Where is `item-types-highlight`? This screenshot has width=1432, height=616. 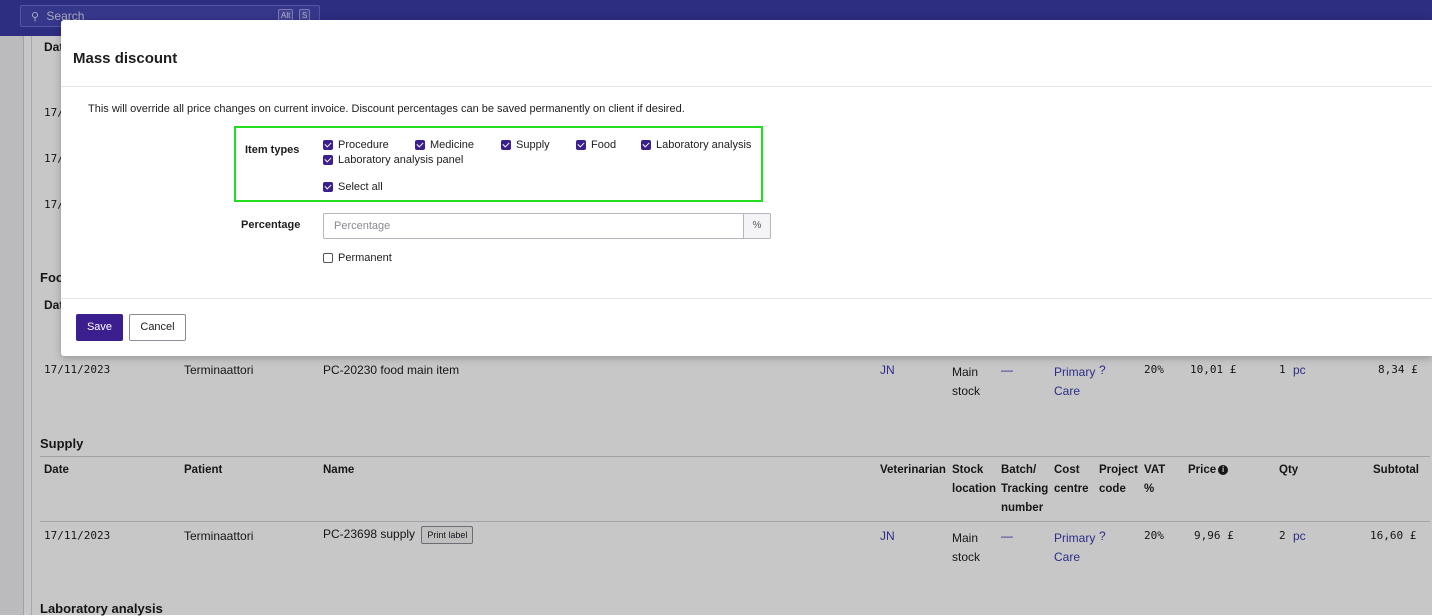 item-types-highlight is located at coordinates (498, 164).